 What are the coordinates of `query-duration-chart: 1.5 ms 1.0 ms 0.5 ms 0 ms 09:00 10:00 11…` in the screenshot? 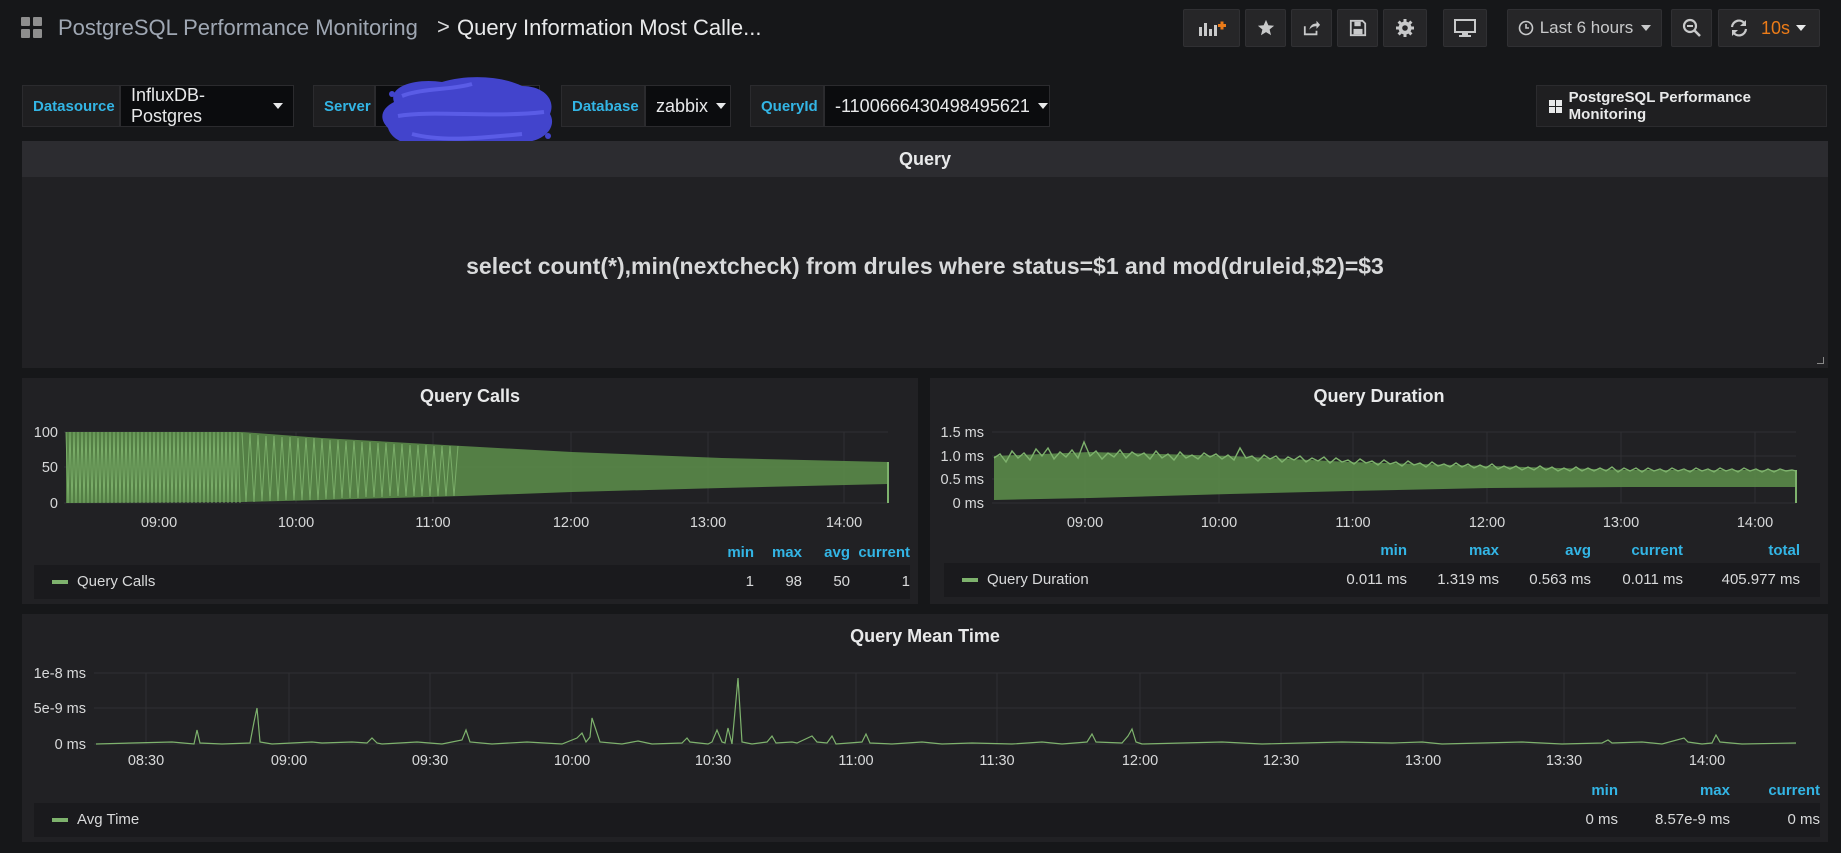 It's located at (1379, 488).